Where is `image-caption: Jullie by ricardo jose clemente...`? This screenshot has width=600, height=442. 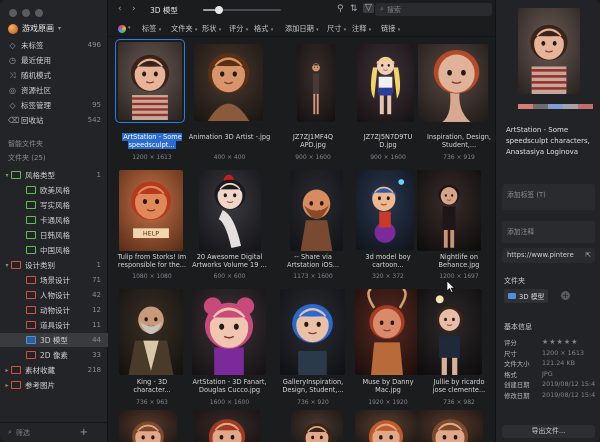
image-caption: Jullie by ricardo jose clemente... is located at coordinates (456, 386).